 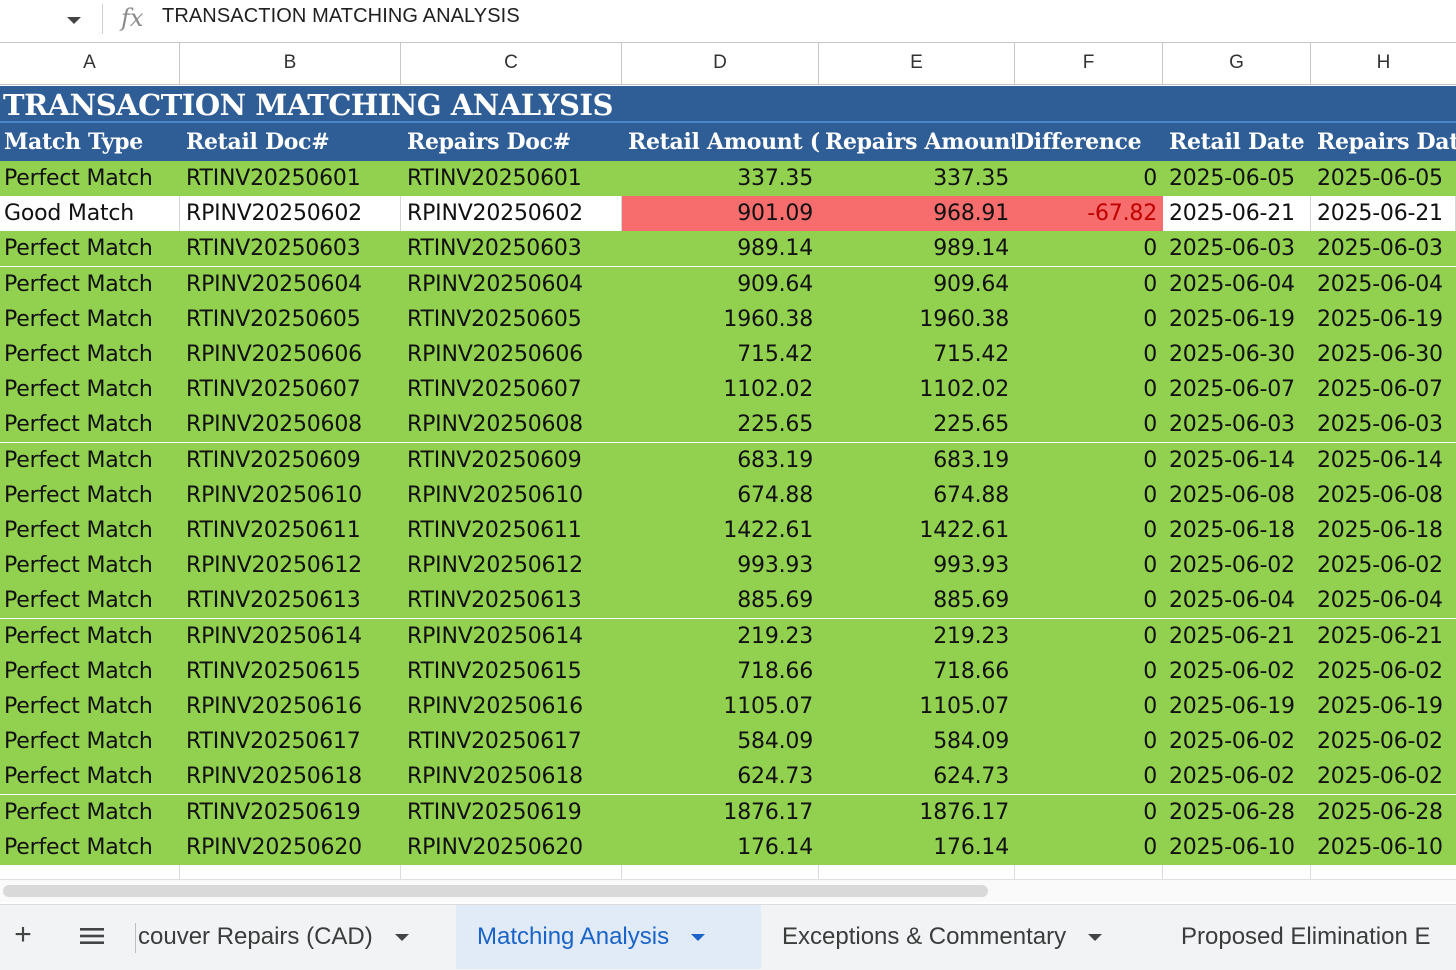 I want to click on cell-repairs-amount: 683.19, so click(x=917, y=460).